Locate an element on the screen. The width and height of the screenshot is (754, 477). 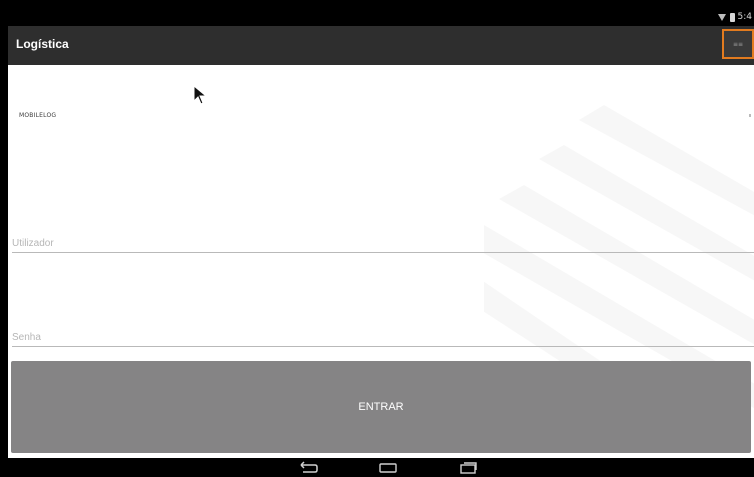
username-input is located at coordinates (383, 243).